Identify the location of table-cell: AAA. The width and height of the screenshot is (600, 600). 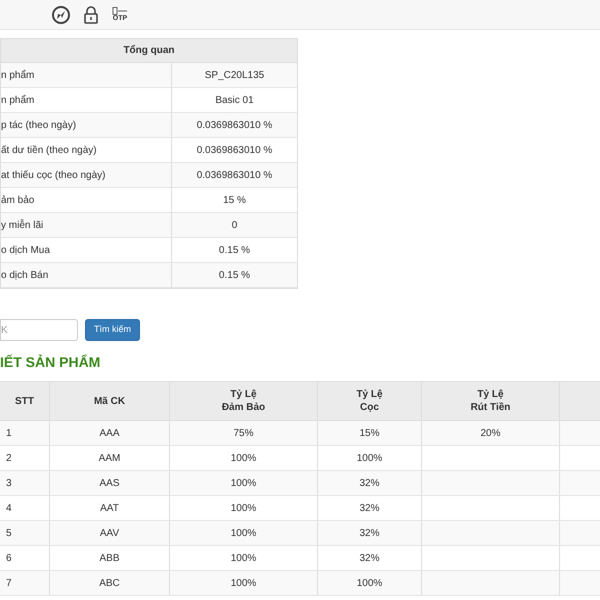
(110, 433).